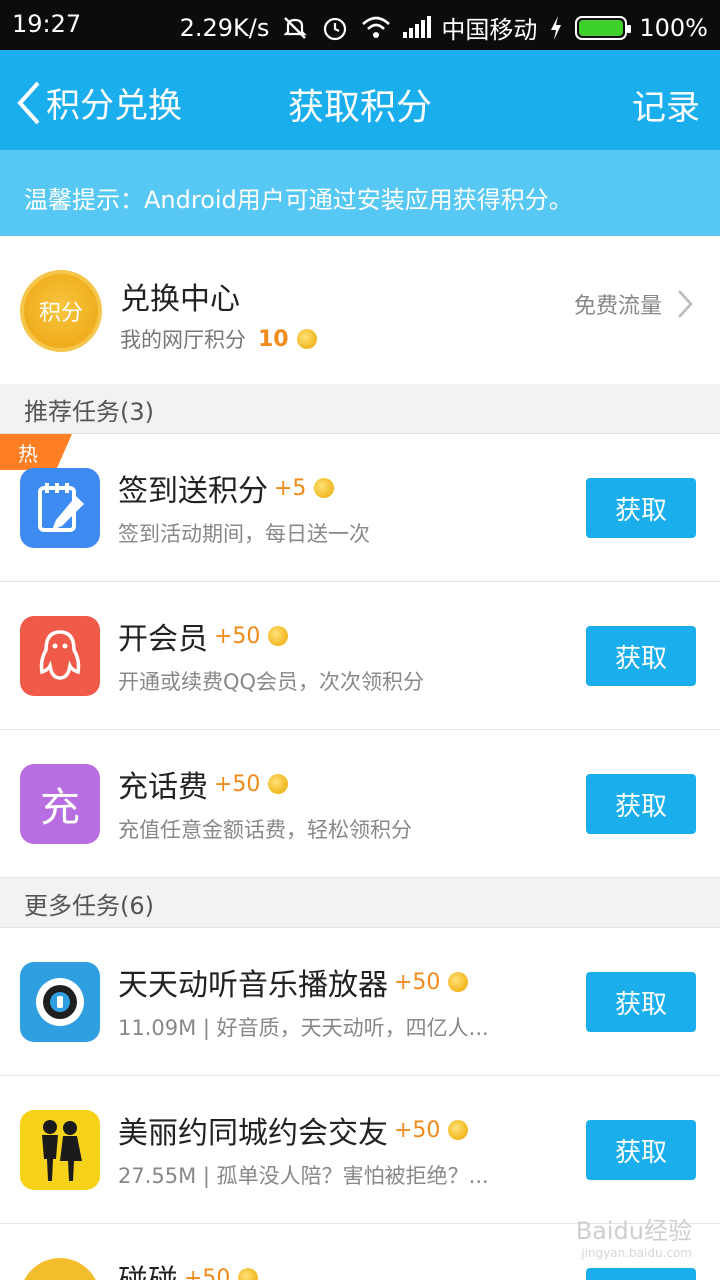 Image resolution: width=720 pixels, height=1280 pixels. I want to click on alarm-icon, so click(335, 28).